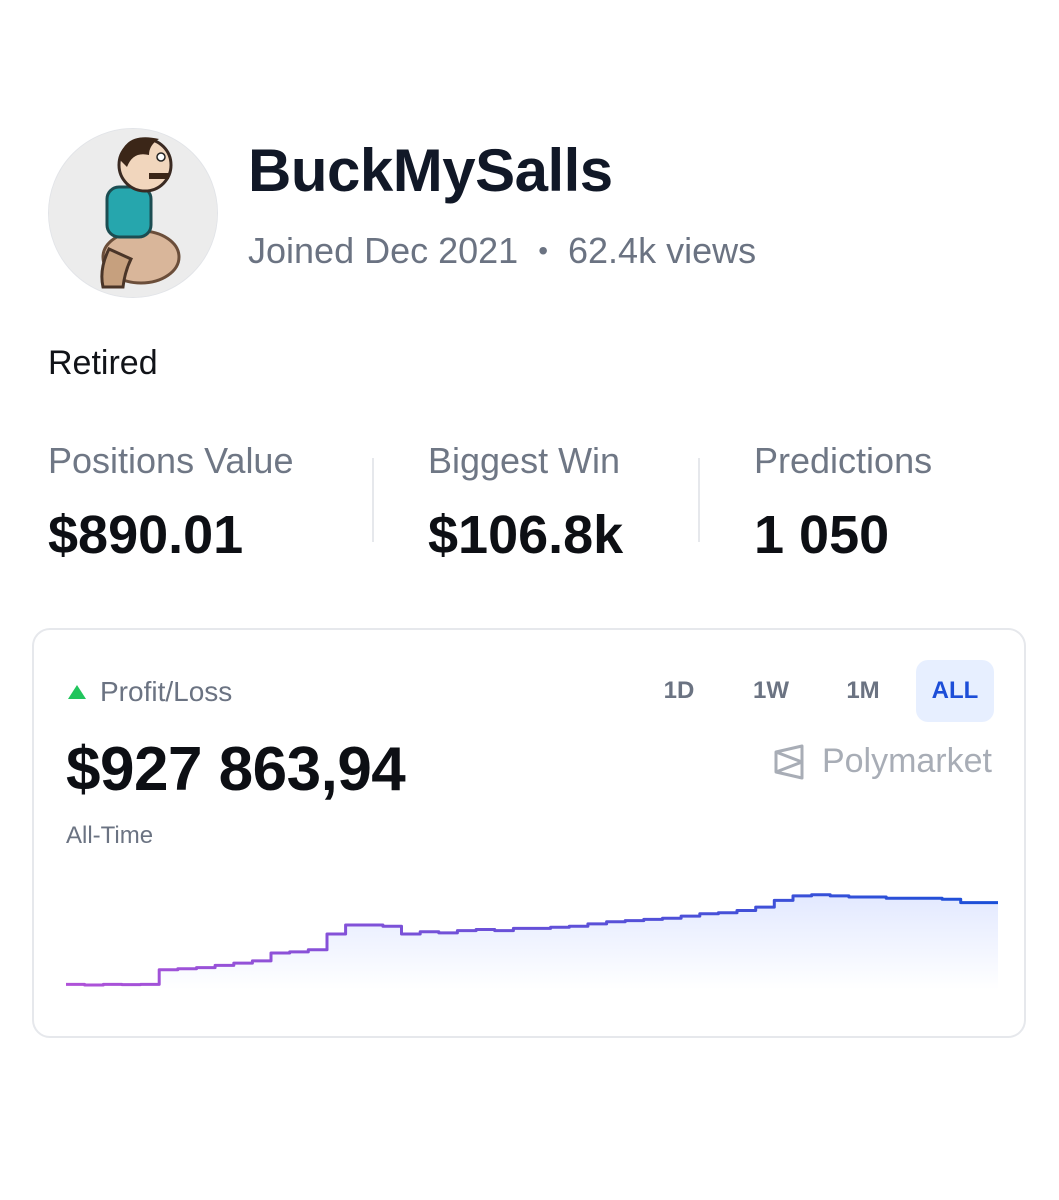 The height and width of the screenshot is (1200, 1059). Describe the element at coordinates (679, 691) in the screenshot. I see `range-1d-button: 1D` at that location.